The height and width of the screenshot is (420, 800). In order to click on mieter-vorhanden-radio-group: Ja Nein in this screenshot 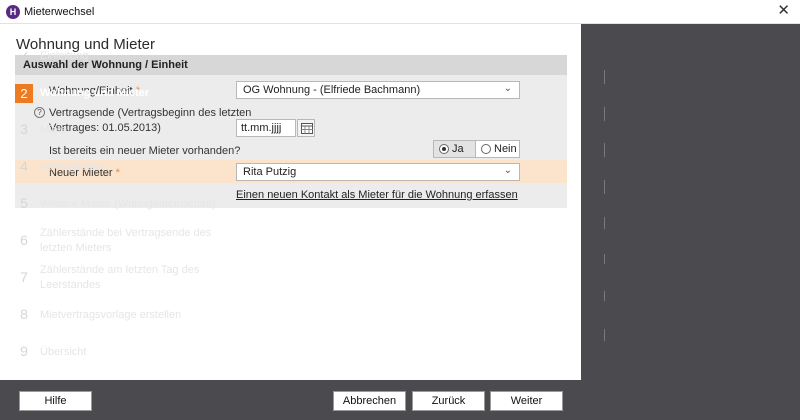, I will do `click(476, 149)`.